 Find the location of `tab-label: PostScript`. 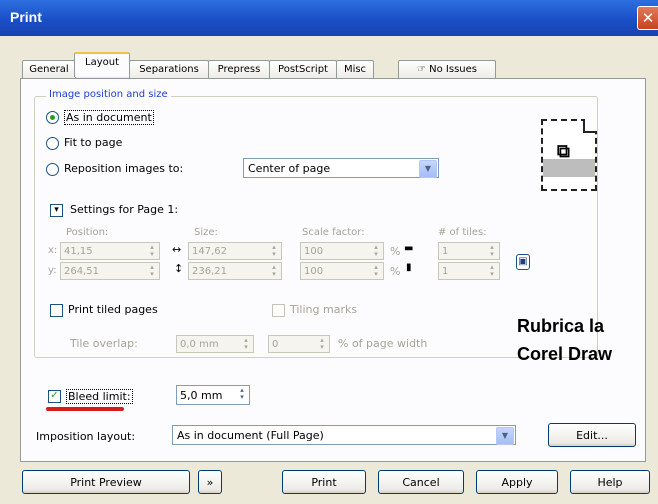

tab-label: PostScript is located at coordinates (303, 69).